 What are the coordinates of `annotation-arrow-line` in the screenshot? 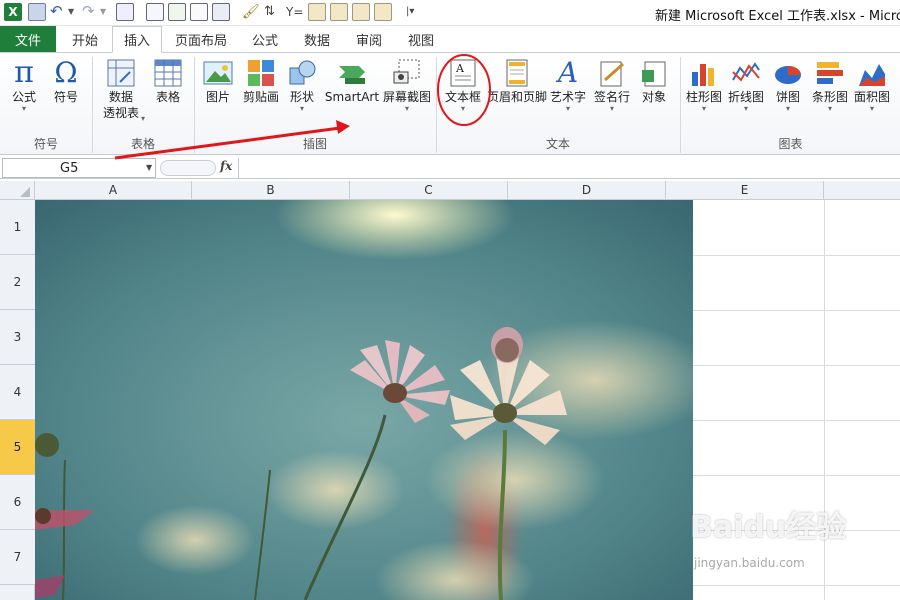 It's located at (227, 143).